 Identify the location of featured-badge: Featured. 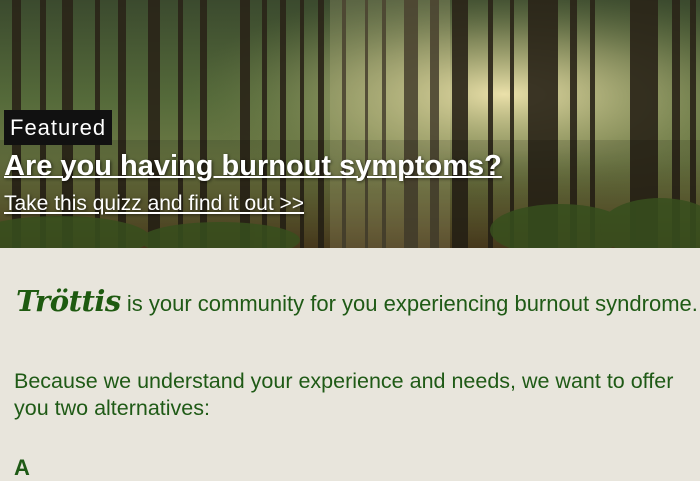
(58, 127).